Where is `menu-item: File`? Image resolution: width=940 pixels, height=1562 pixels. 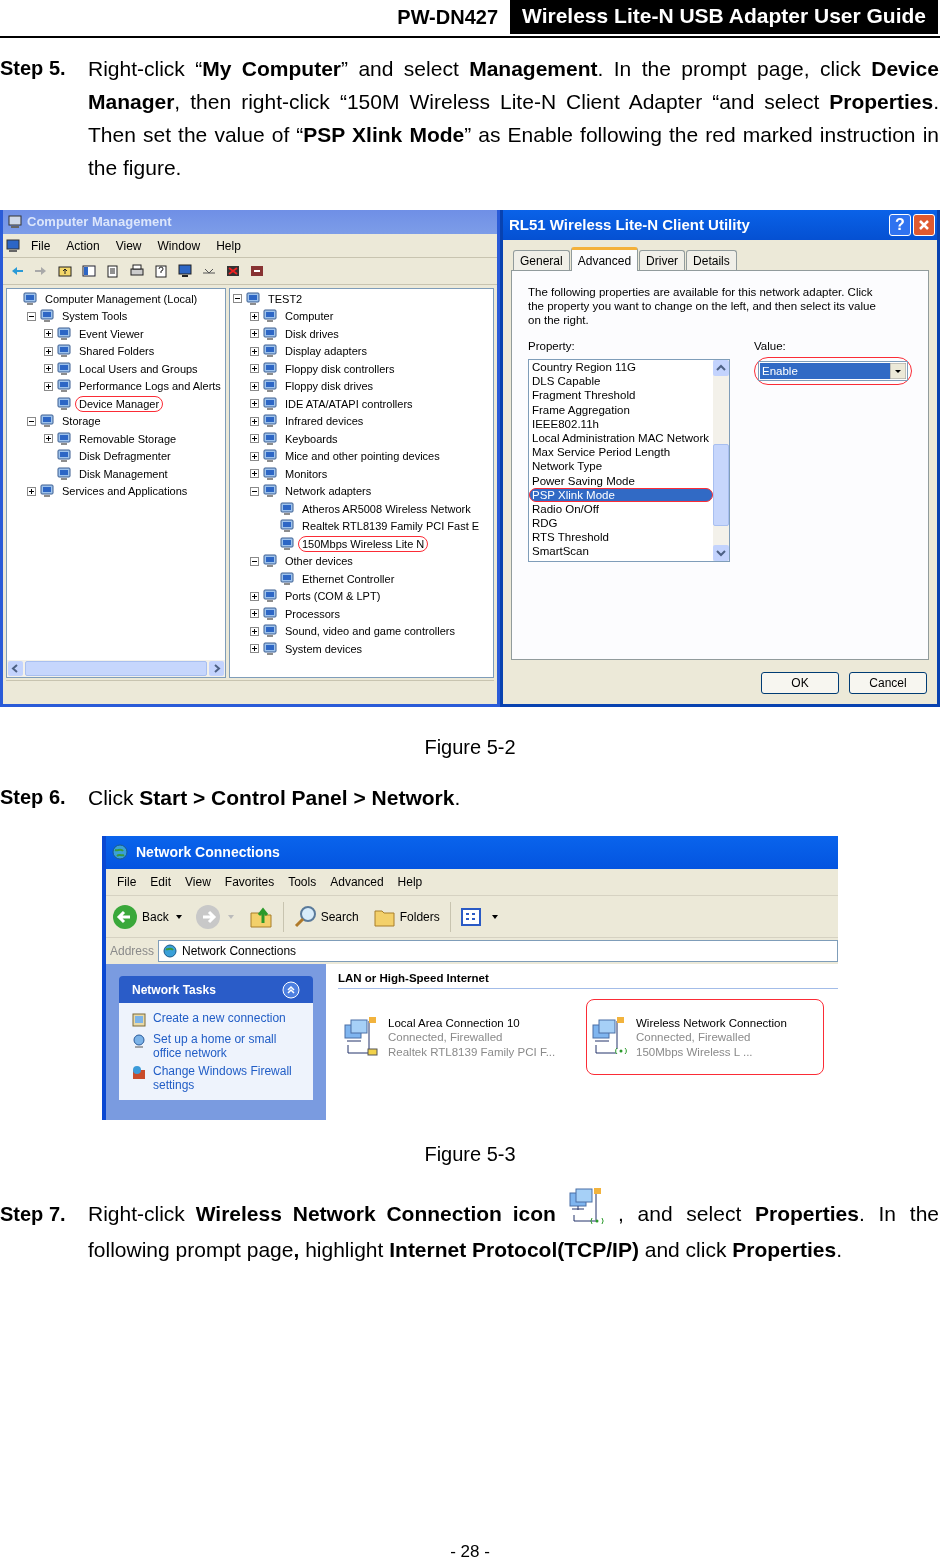 menu-item: File is located at coordinates (127, 882).